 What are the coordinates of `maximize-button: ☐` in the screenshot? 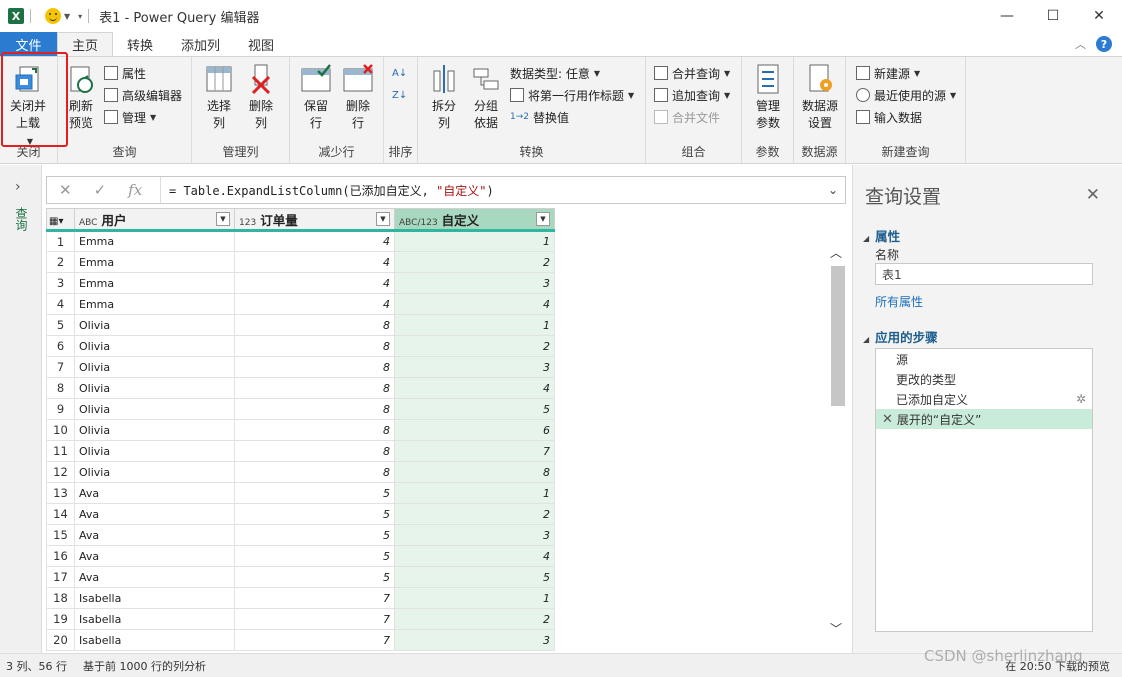 It's located at (1053, 16).